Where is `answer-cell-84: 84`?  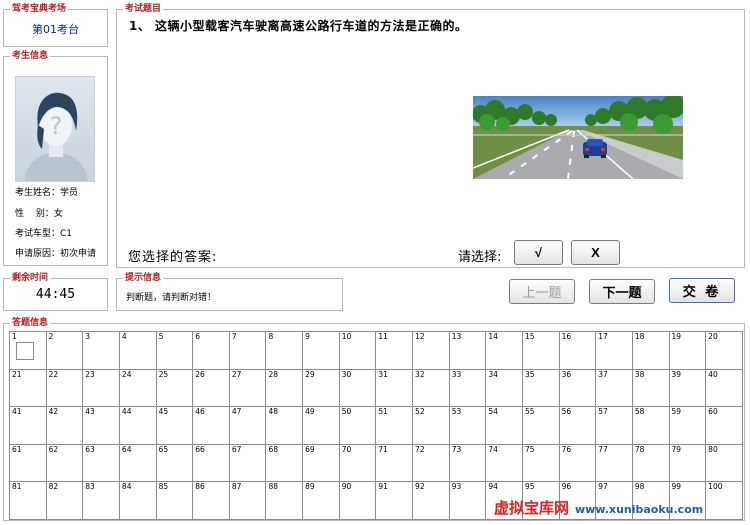
answer-cell-84: 84 is located at coordinates (137, 500).